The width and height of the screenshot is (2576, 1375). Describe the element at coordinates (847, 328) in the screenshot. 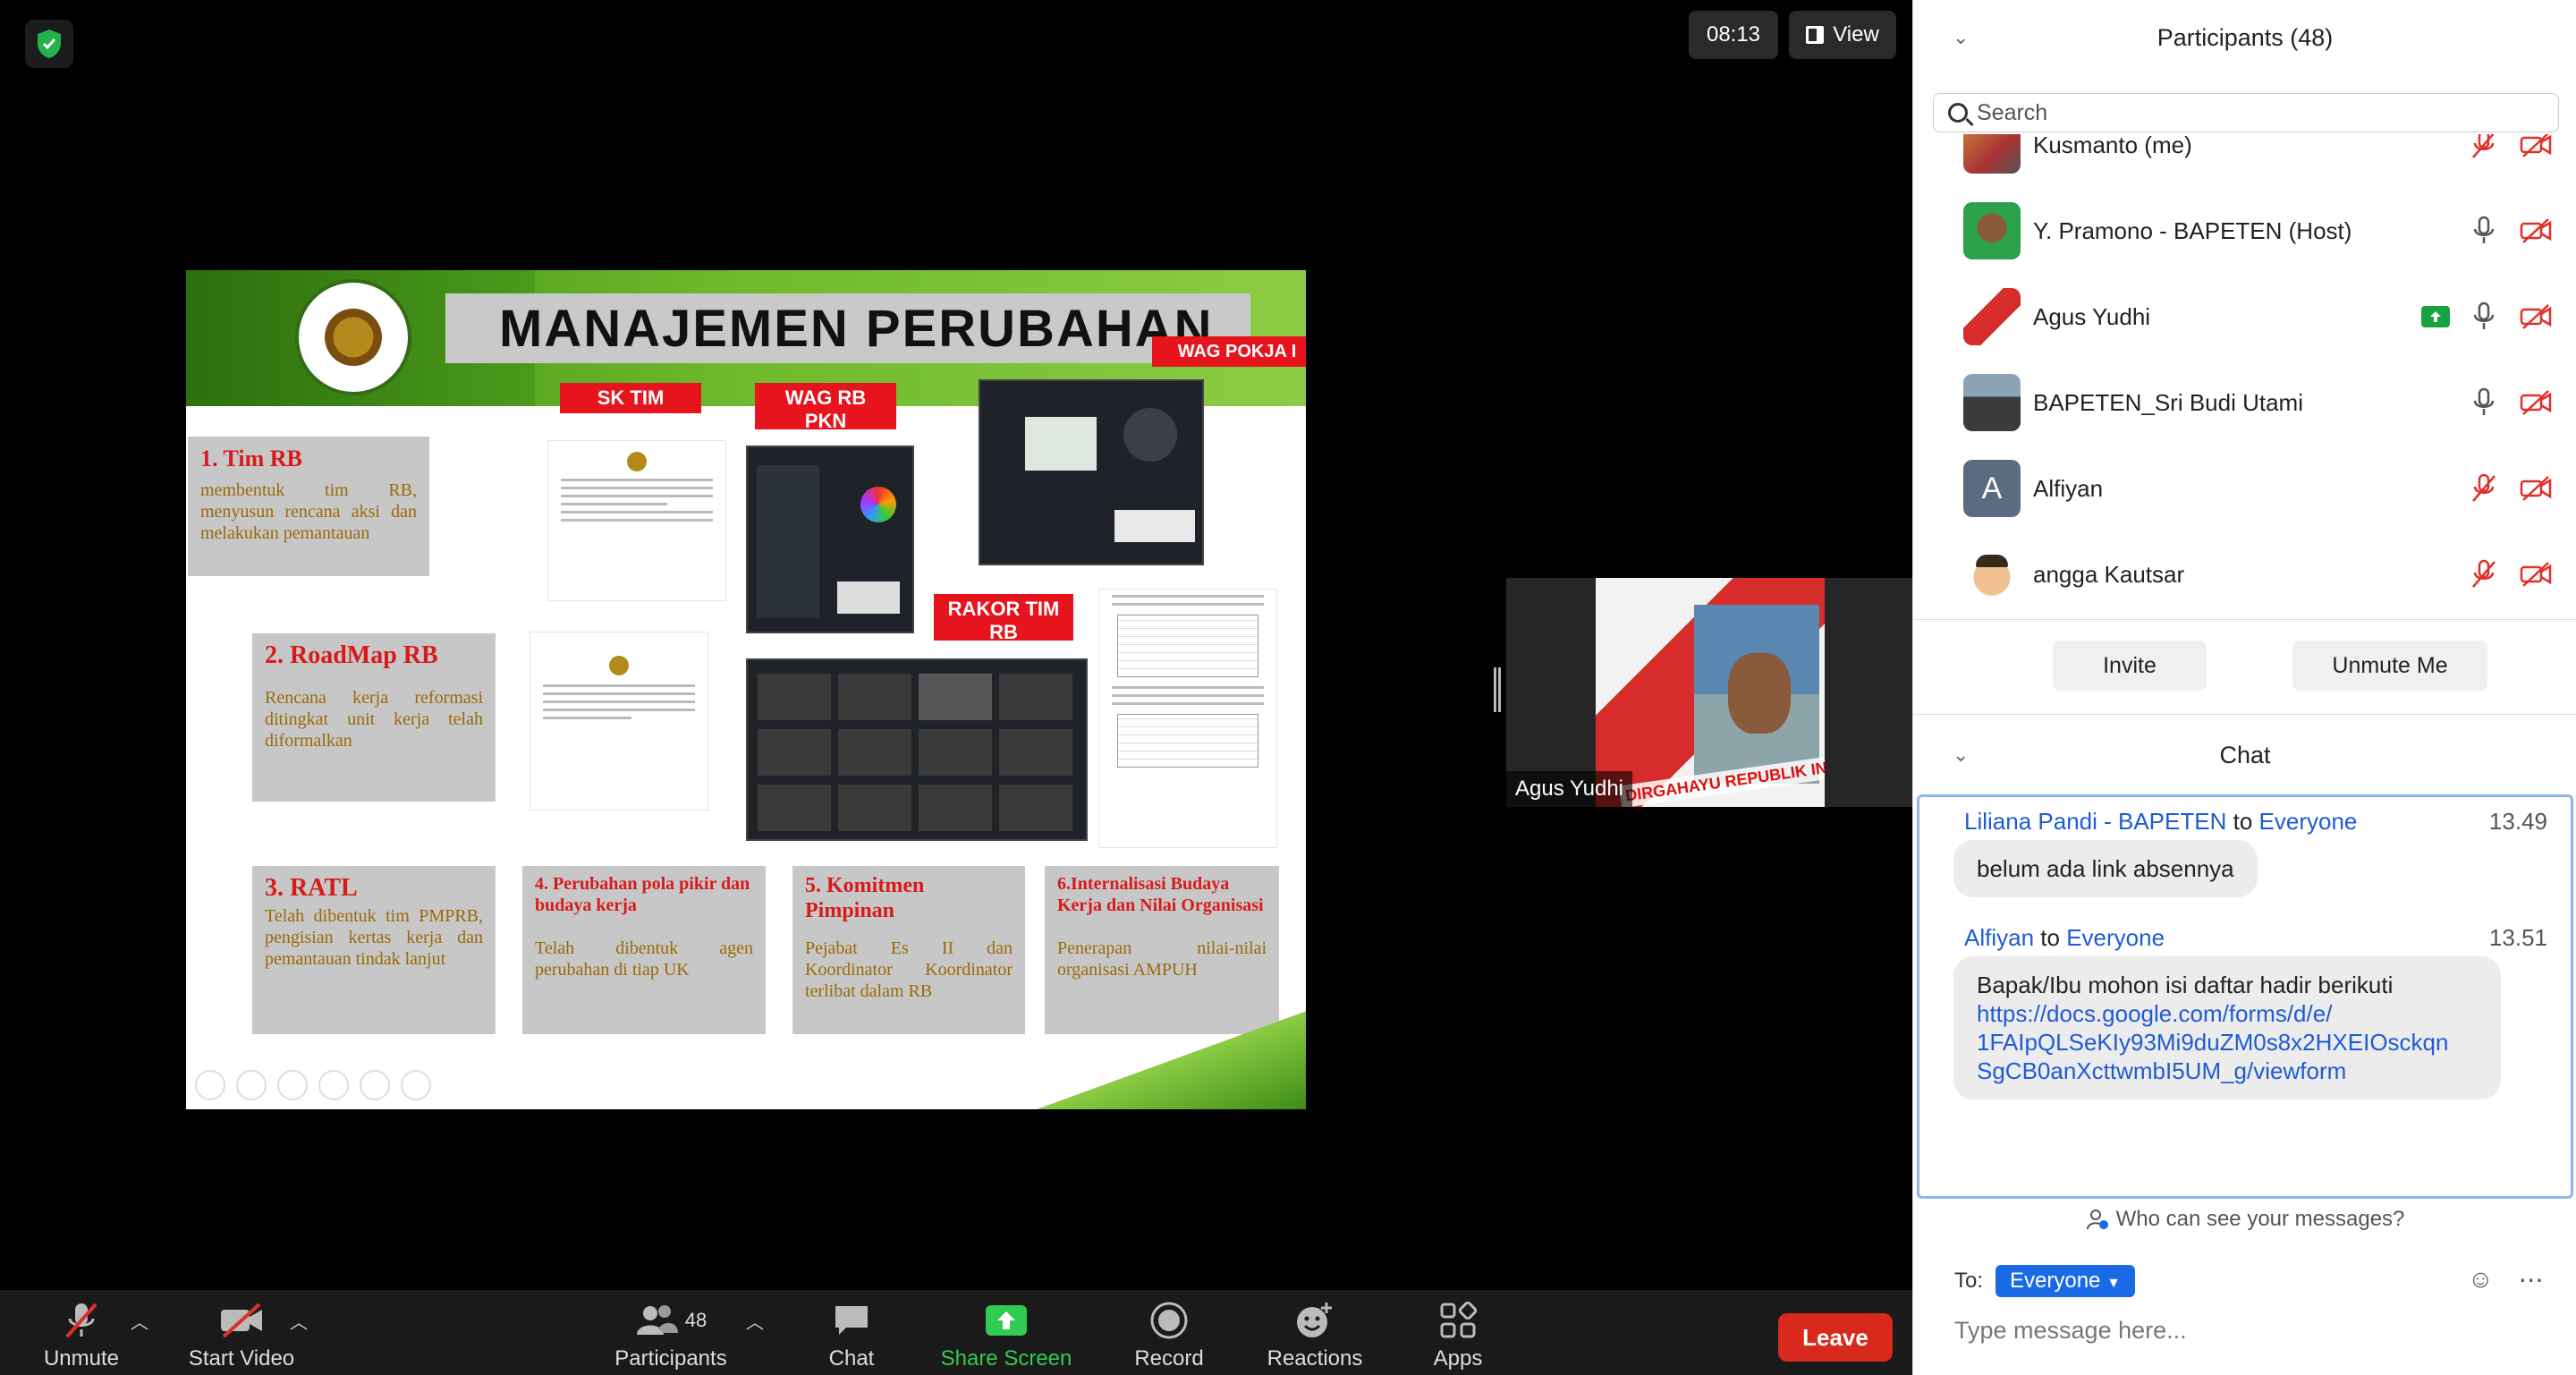

I see `slide-title: MANAJEMEN PERUBAHAN` at that location.